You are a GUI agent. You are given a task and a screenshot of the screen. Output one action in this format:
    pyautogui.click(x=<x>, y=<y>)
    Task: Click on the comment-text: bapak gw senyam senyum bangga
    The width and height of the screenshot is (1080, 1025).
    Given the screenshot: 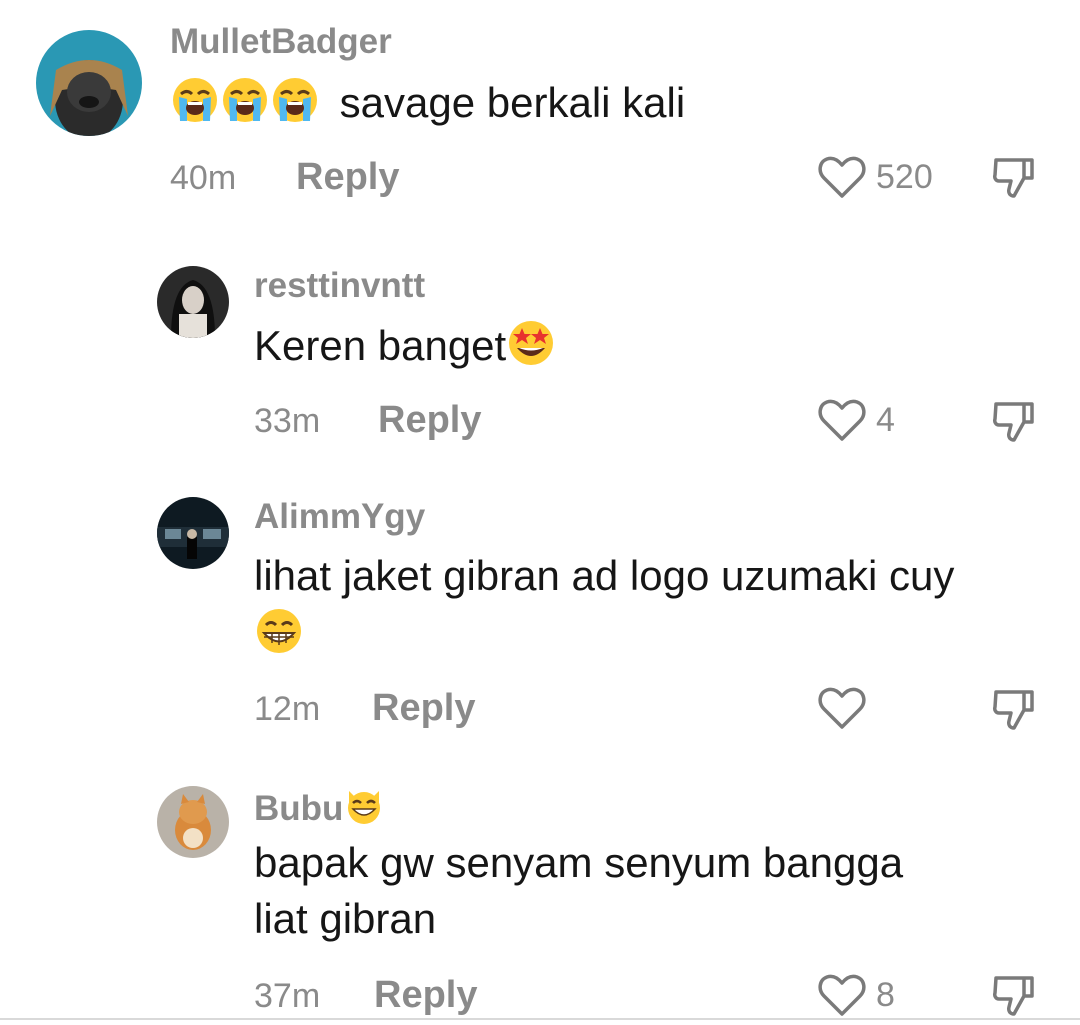 What is the action you would take?
    pyautogui.click(x=579, y=862)
    